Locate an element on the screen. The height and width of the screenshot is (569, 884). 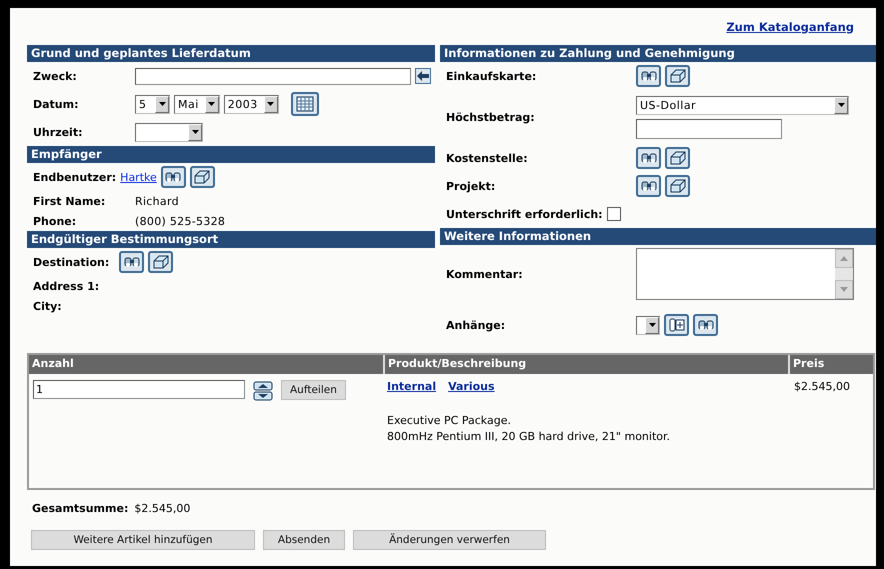
column-header: Preis is located at coordinates (830, 364).